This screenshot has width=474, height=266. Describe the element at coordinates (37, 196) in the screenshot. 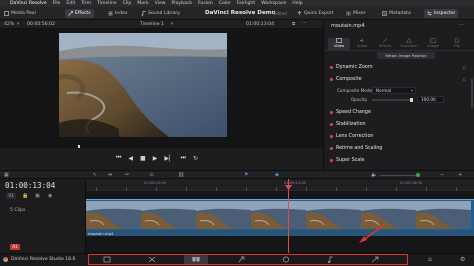

I see `auto-select-icon: ▣` at that location.